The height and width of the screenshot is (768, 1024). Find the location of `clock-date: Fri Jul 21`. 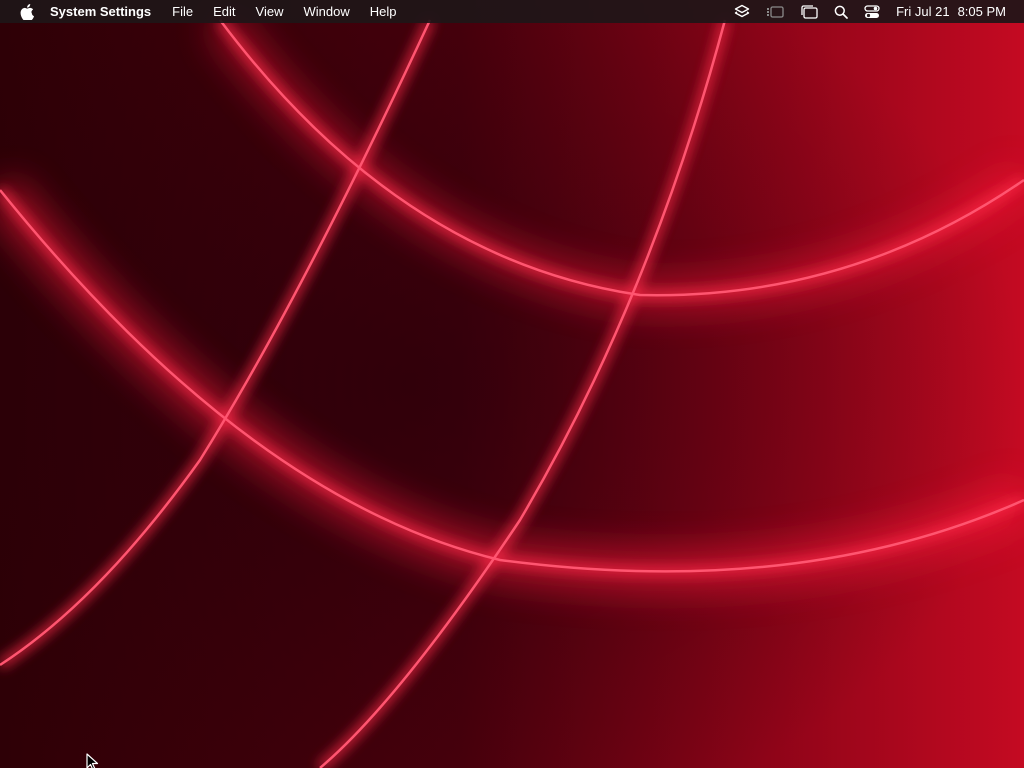

clock-date: Fri Jul 21 is located at coordinates (923, 11).